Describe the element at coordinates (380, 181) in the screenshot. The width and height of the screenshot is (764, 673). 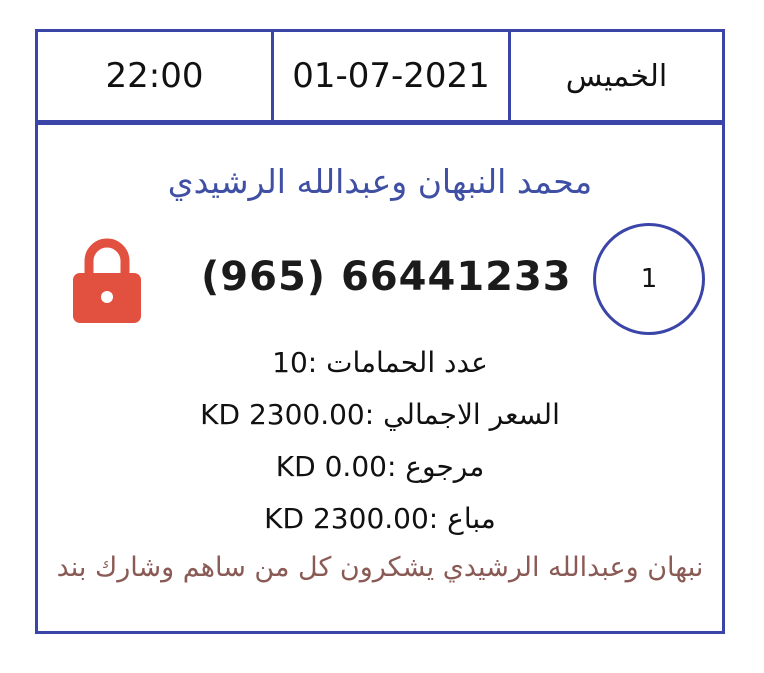
I see `customer-name: محمد النبهان وعبدالله الرشيدي` at that location.